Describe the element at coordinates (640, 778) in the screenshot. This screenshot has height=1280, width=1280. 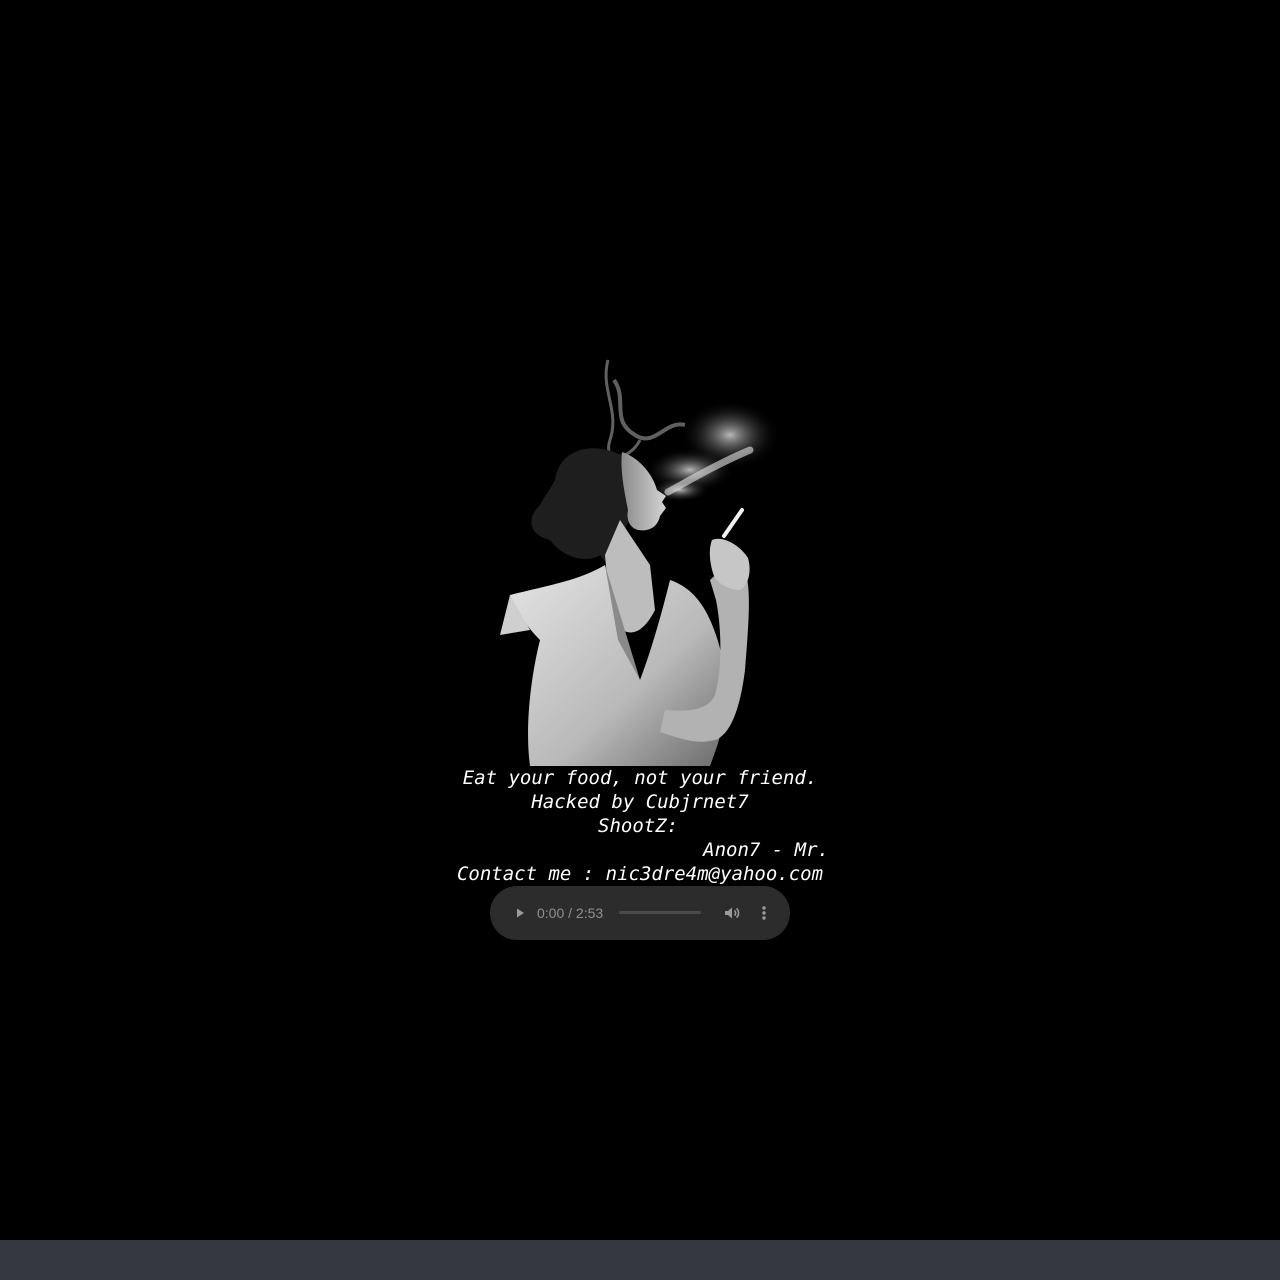
I see `message-line-1: Eat your food, not your friend.` at that location.